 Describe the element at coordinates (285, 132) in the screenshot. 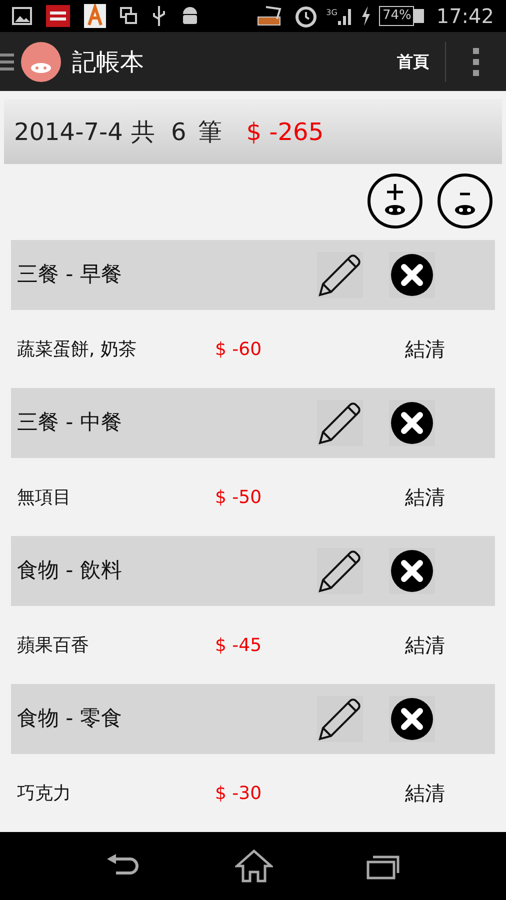

I see `total-amount: $ -265` at that location.